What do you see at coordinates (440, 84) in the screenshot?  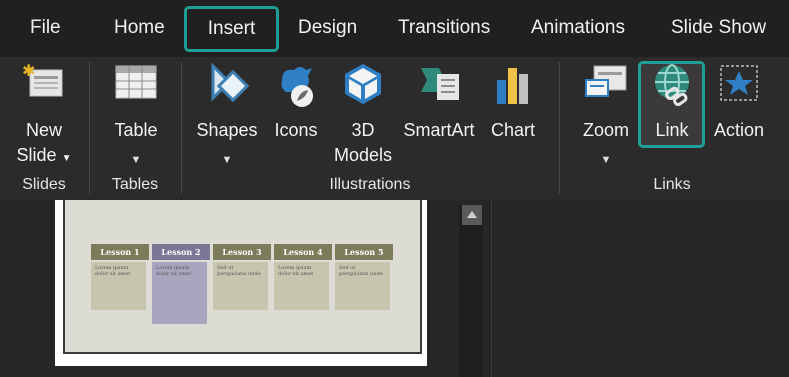 I see `smartart-icon` at bounding box center [440, 84].